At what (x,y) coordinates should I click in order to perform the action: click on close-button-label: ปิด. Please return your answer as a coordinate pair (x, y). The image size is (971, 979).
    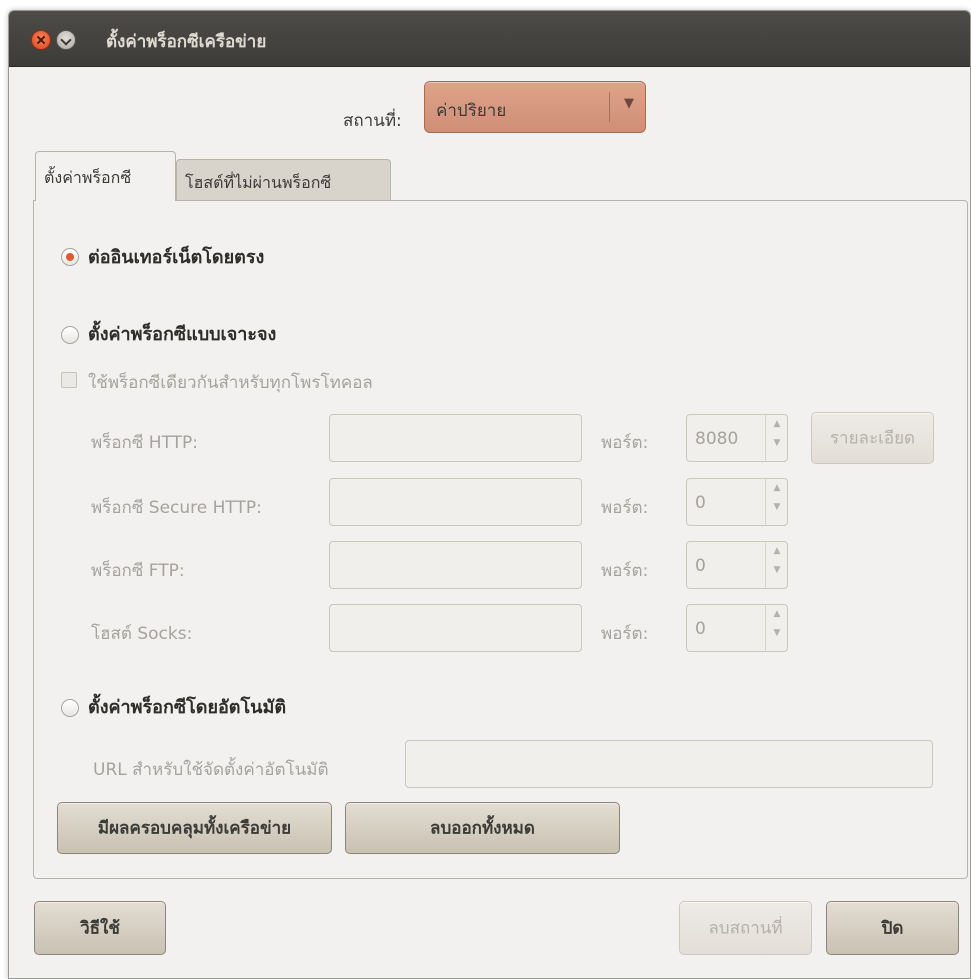
    Looking at the image, I should click on (892, 928).